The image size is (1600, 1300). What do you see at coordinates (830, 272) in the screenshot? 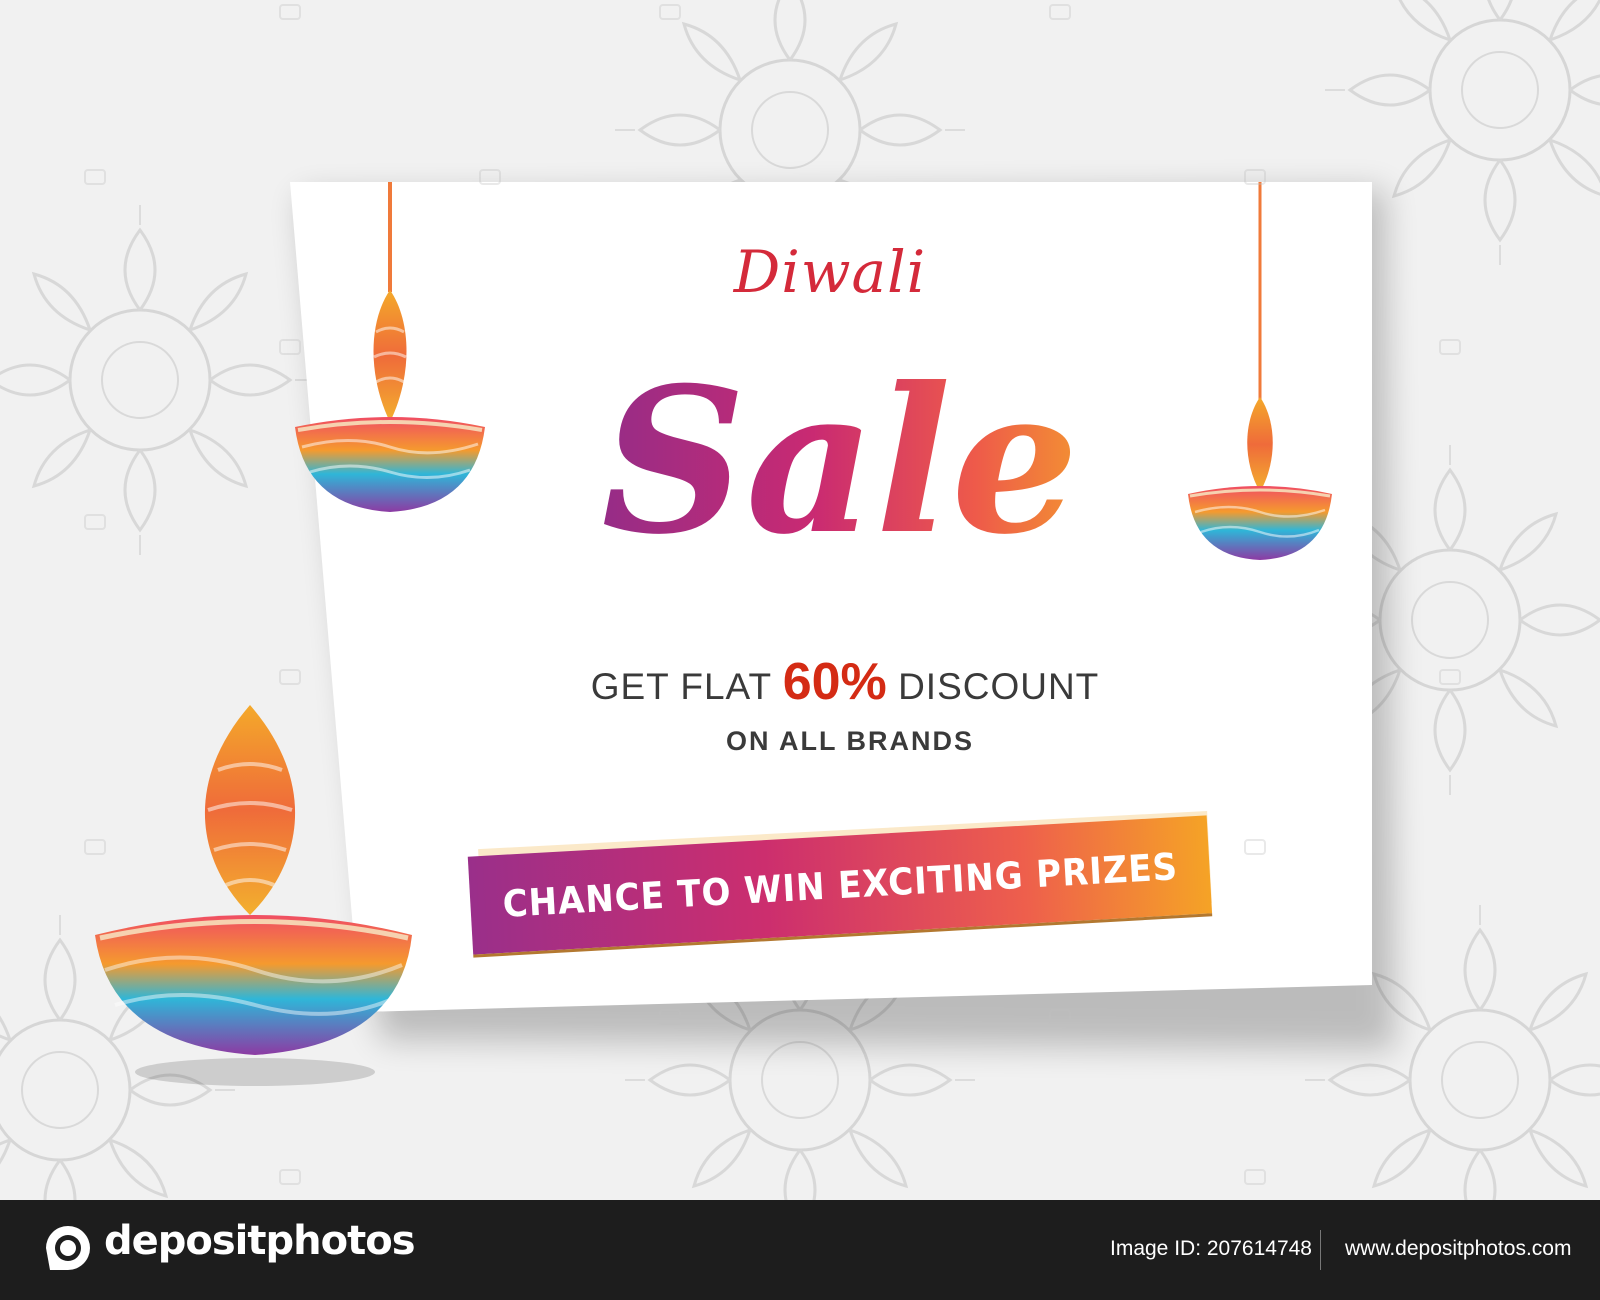
I see `banner-script-title: Diwali` at bounding box center [830, 272].